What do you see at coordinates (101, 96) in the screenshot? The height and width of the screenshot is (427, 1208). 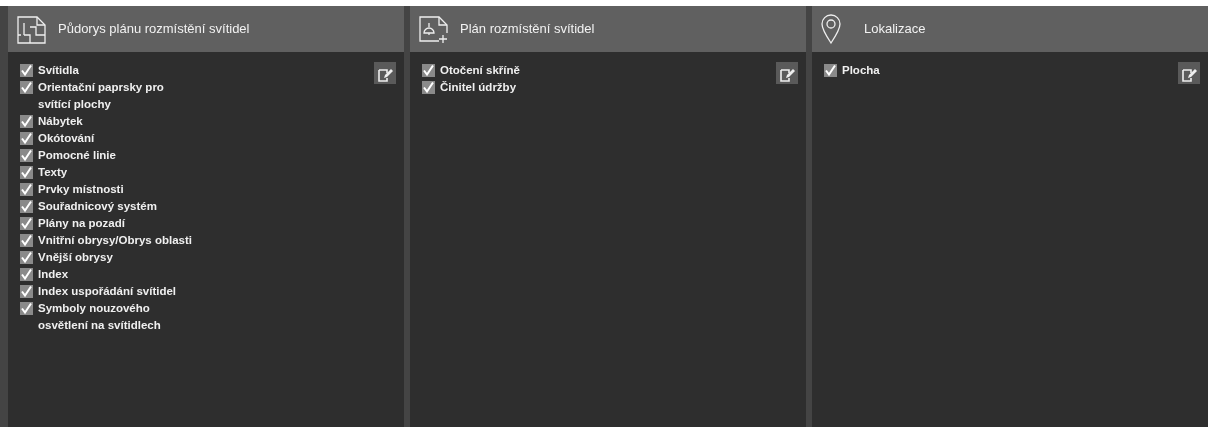 I see `checkbox-label: Orientační paprsky pro svítící plochy` at bounding box center [101, 96].